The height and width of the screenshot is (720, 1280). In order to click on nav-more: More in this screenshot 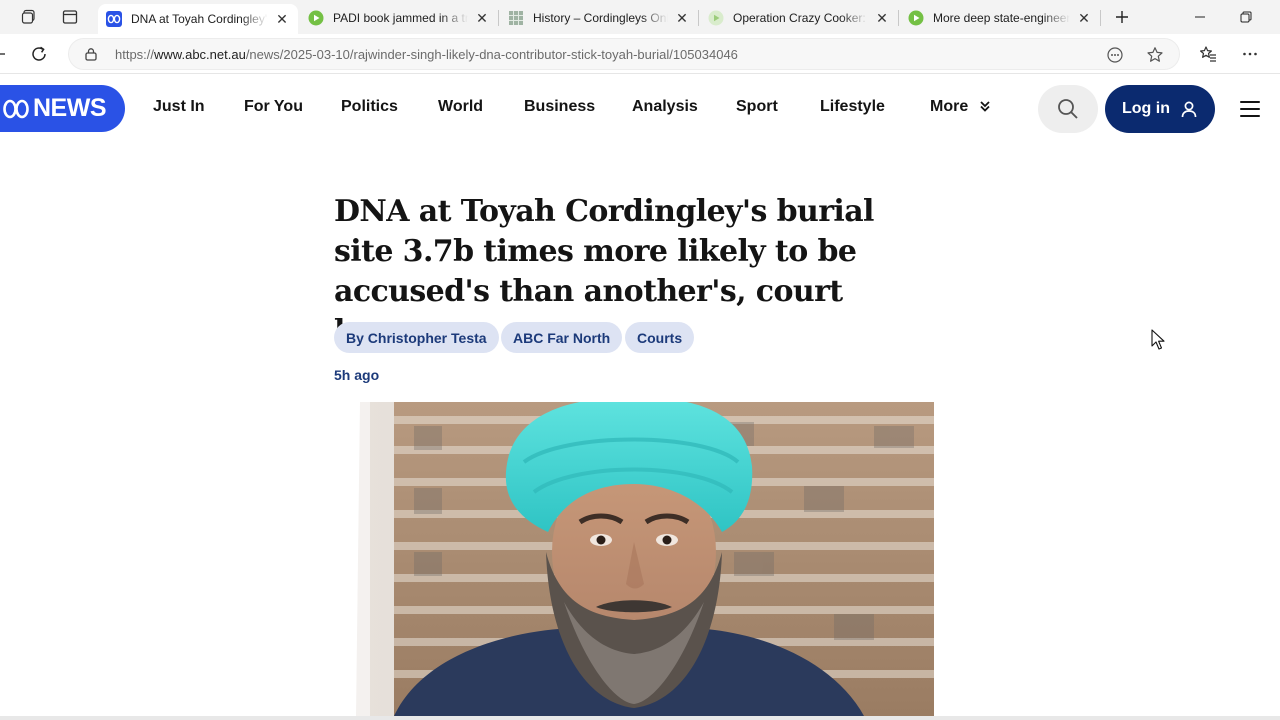, I will do `click(960, 107)`.